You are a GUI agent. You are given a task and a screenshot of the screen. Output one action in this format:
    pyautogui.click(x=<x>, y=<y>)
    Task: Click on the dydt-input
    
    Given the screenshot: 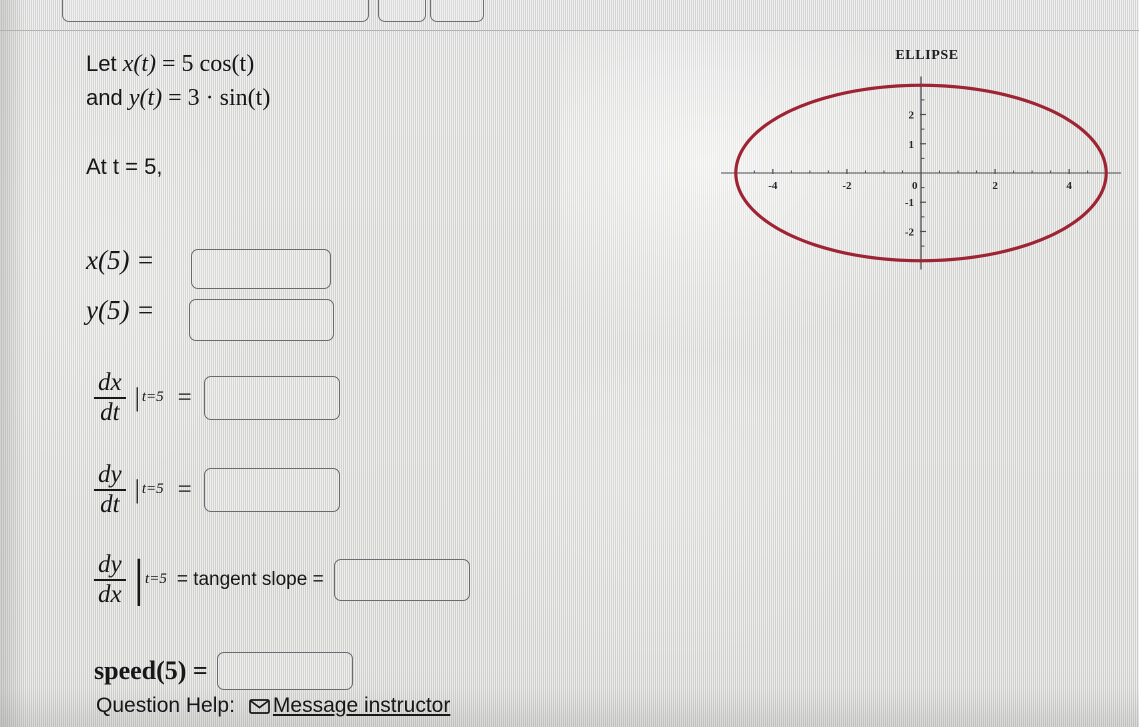 What is the action you would take?
    pyautogui.click(x=271, y=489)
    